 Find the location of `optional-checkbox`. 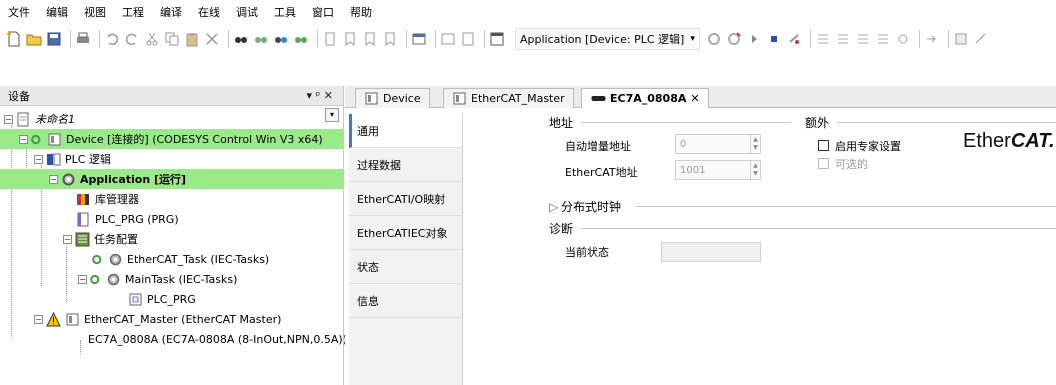

optional-checkbox is located at coordinates (823, 163).